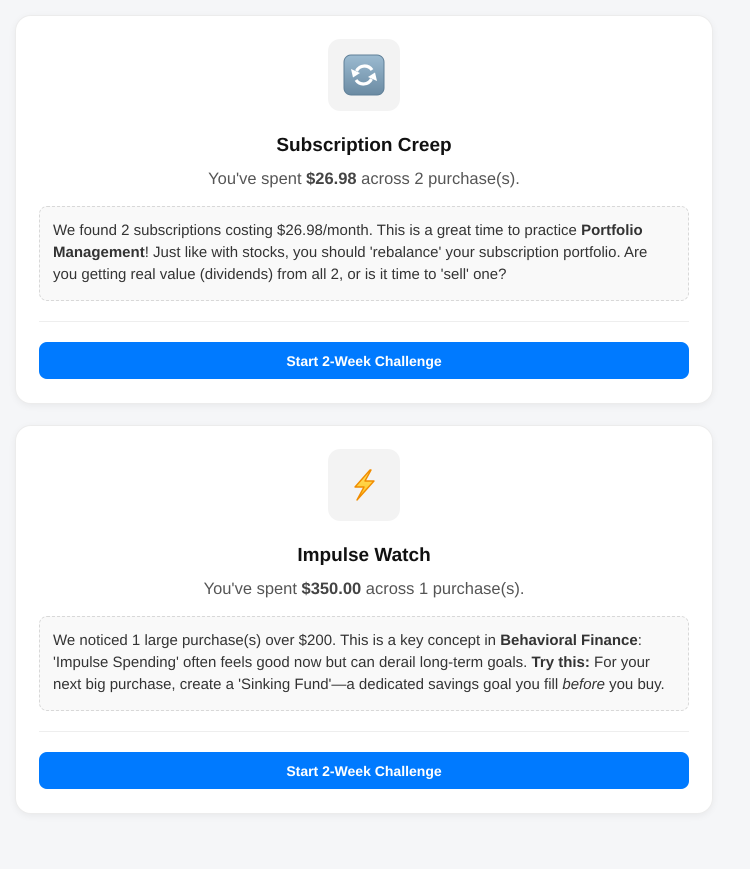 This screenshot has width=750, height=869. Describe the element at coordinates (364, 589) in the screenshot. I see `spending-summary: You've spent $350.00 across 1 purchase(s).` at that location.